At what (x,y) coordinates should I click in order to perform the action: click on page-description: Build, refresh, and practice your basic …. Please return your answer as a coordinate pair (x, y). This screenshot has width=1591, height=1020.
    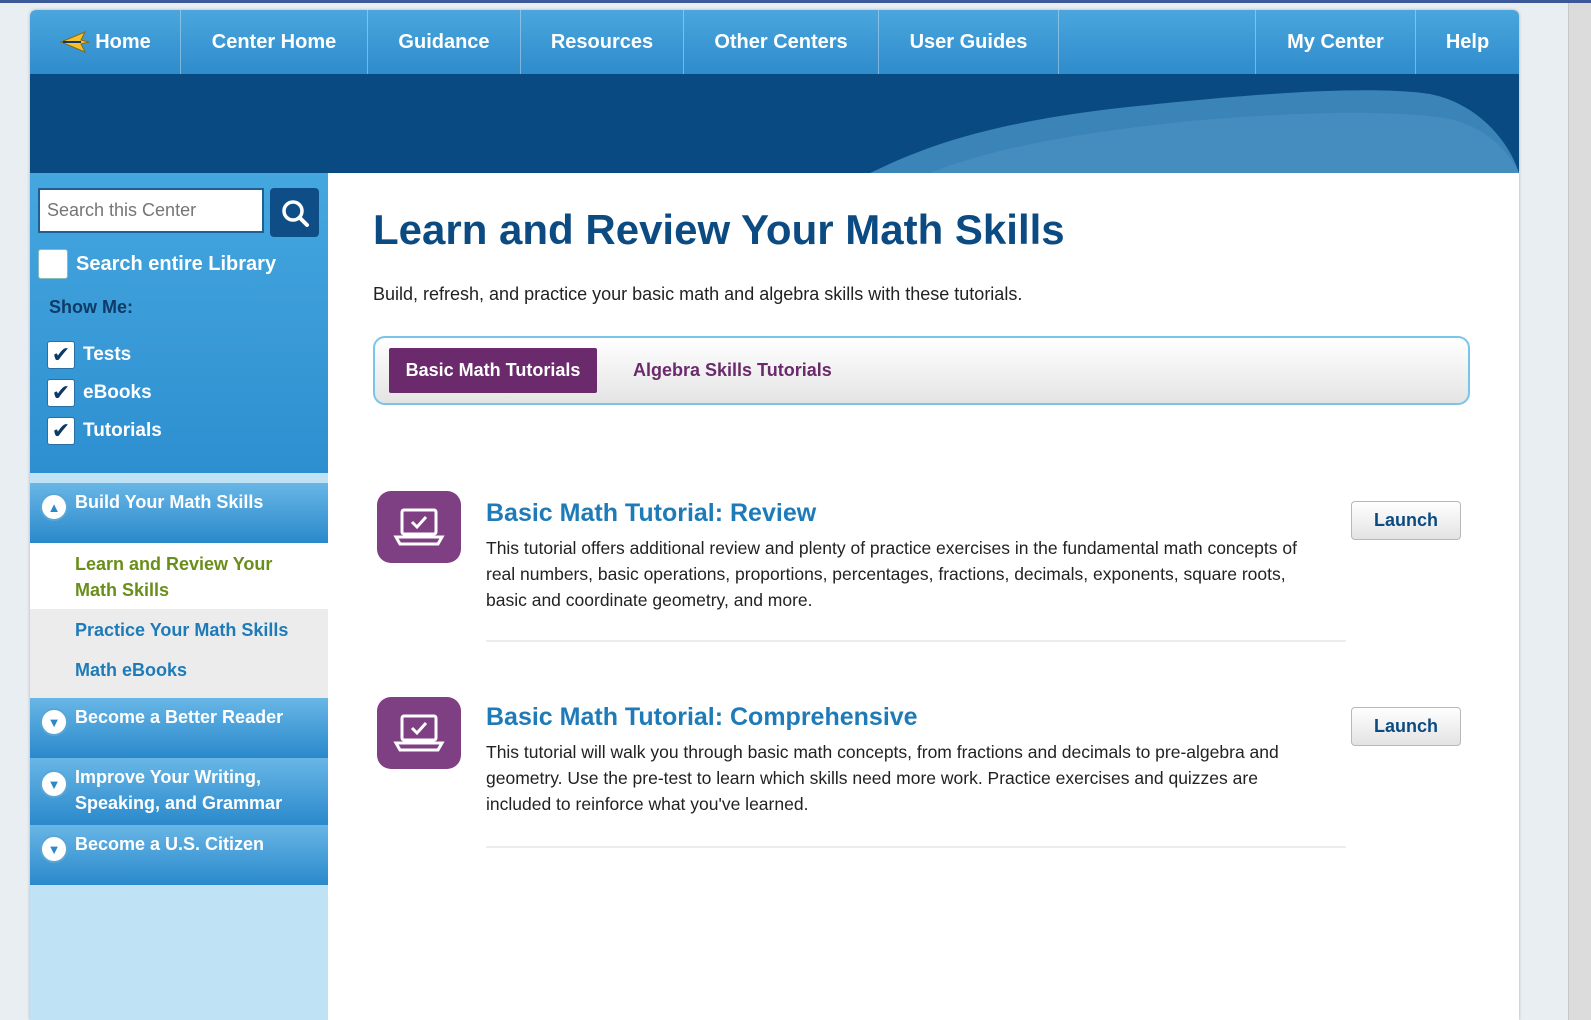
    Looking at the image, I should click on (698, 294).